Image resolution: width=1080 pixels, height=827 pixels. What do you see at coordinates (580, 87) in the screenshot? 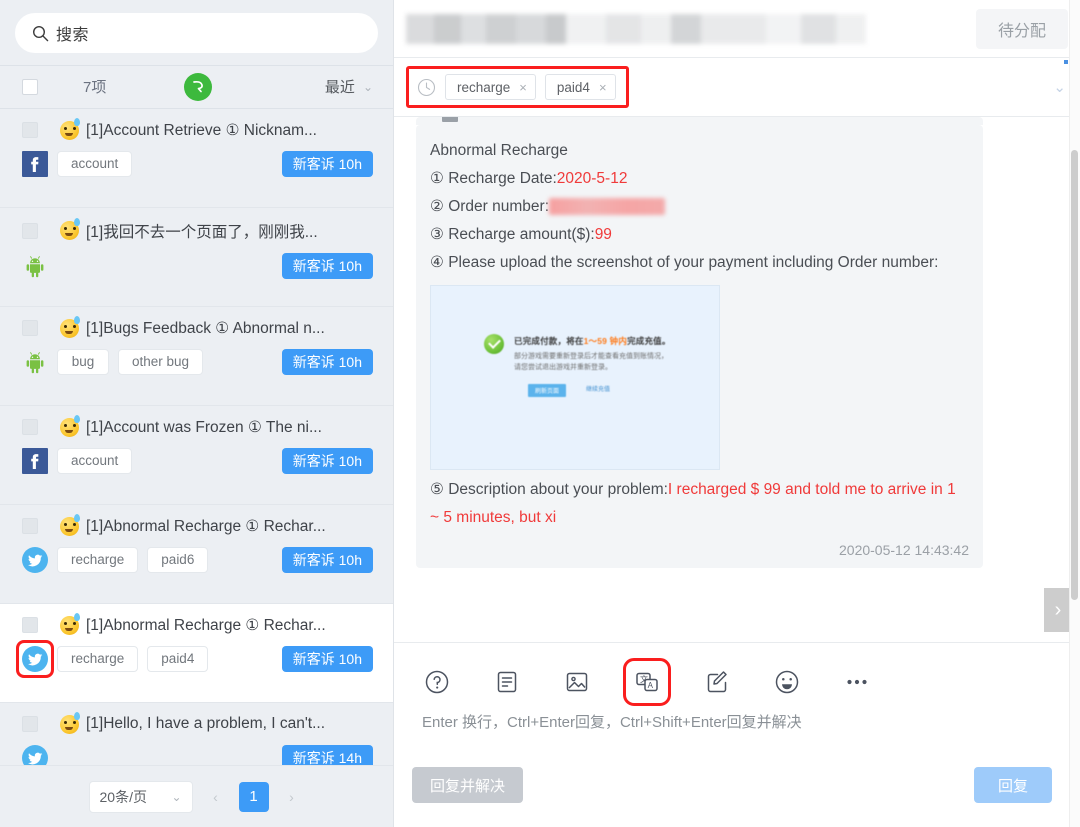
I see `chat-tag-paid4: paid4 ×` at bounding box center [580, 87].